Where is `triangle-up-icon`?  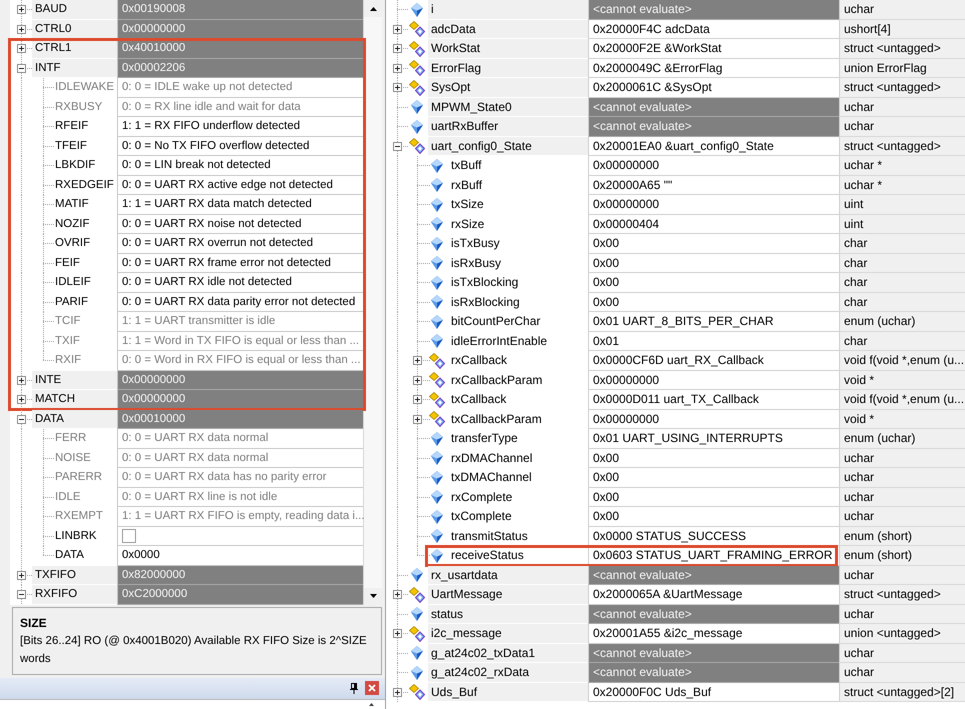
triangle-up-icon is located at coordinates (371, 704).